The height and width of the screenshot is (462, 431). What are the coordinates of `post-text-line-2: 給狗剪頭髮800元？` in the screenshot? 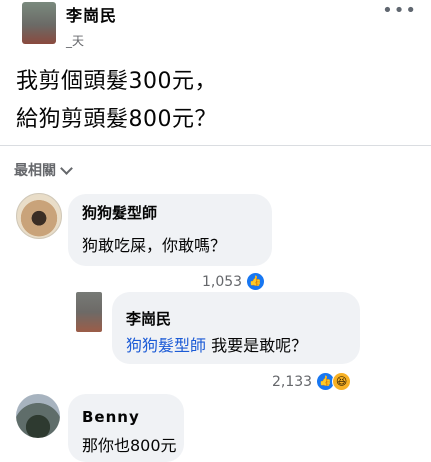 It's located at (116, 119).